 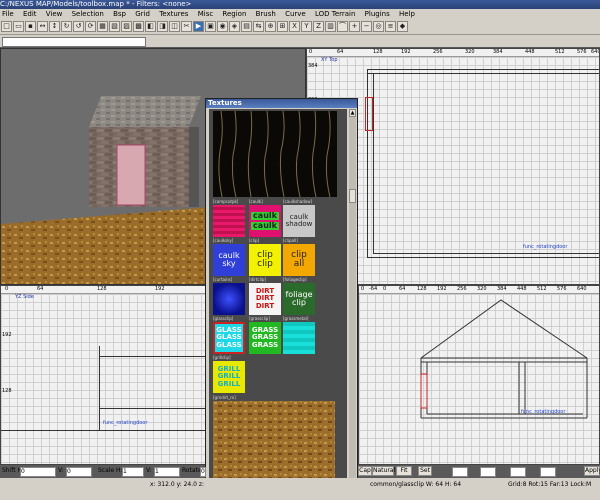 I want to click on menu-textures: Textures, so click(x=173, y=14).